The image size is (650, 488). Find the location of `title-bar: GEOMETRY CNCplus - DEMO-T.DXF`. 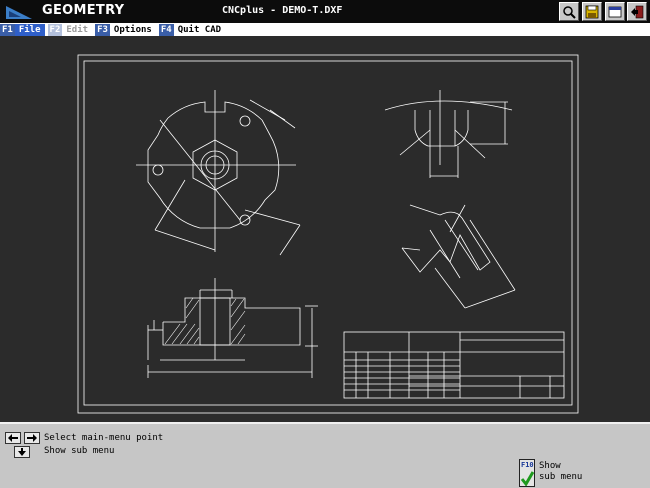

title-bar: GEOMETRY CNCplus - DEMO-T.DXF is located at coordinates (325, 11).